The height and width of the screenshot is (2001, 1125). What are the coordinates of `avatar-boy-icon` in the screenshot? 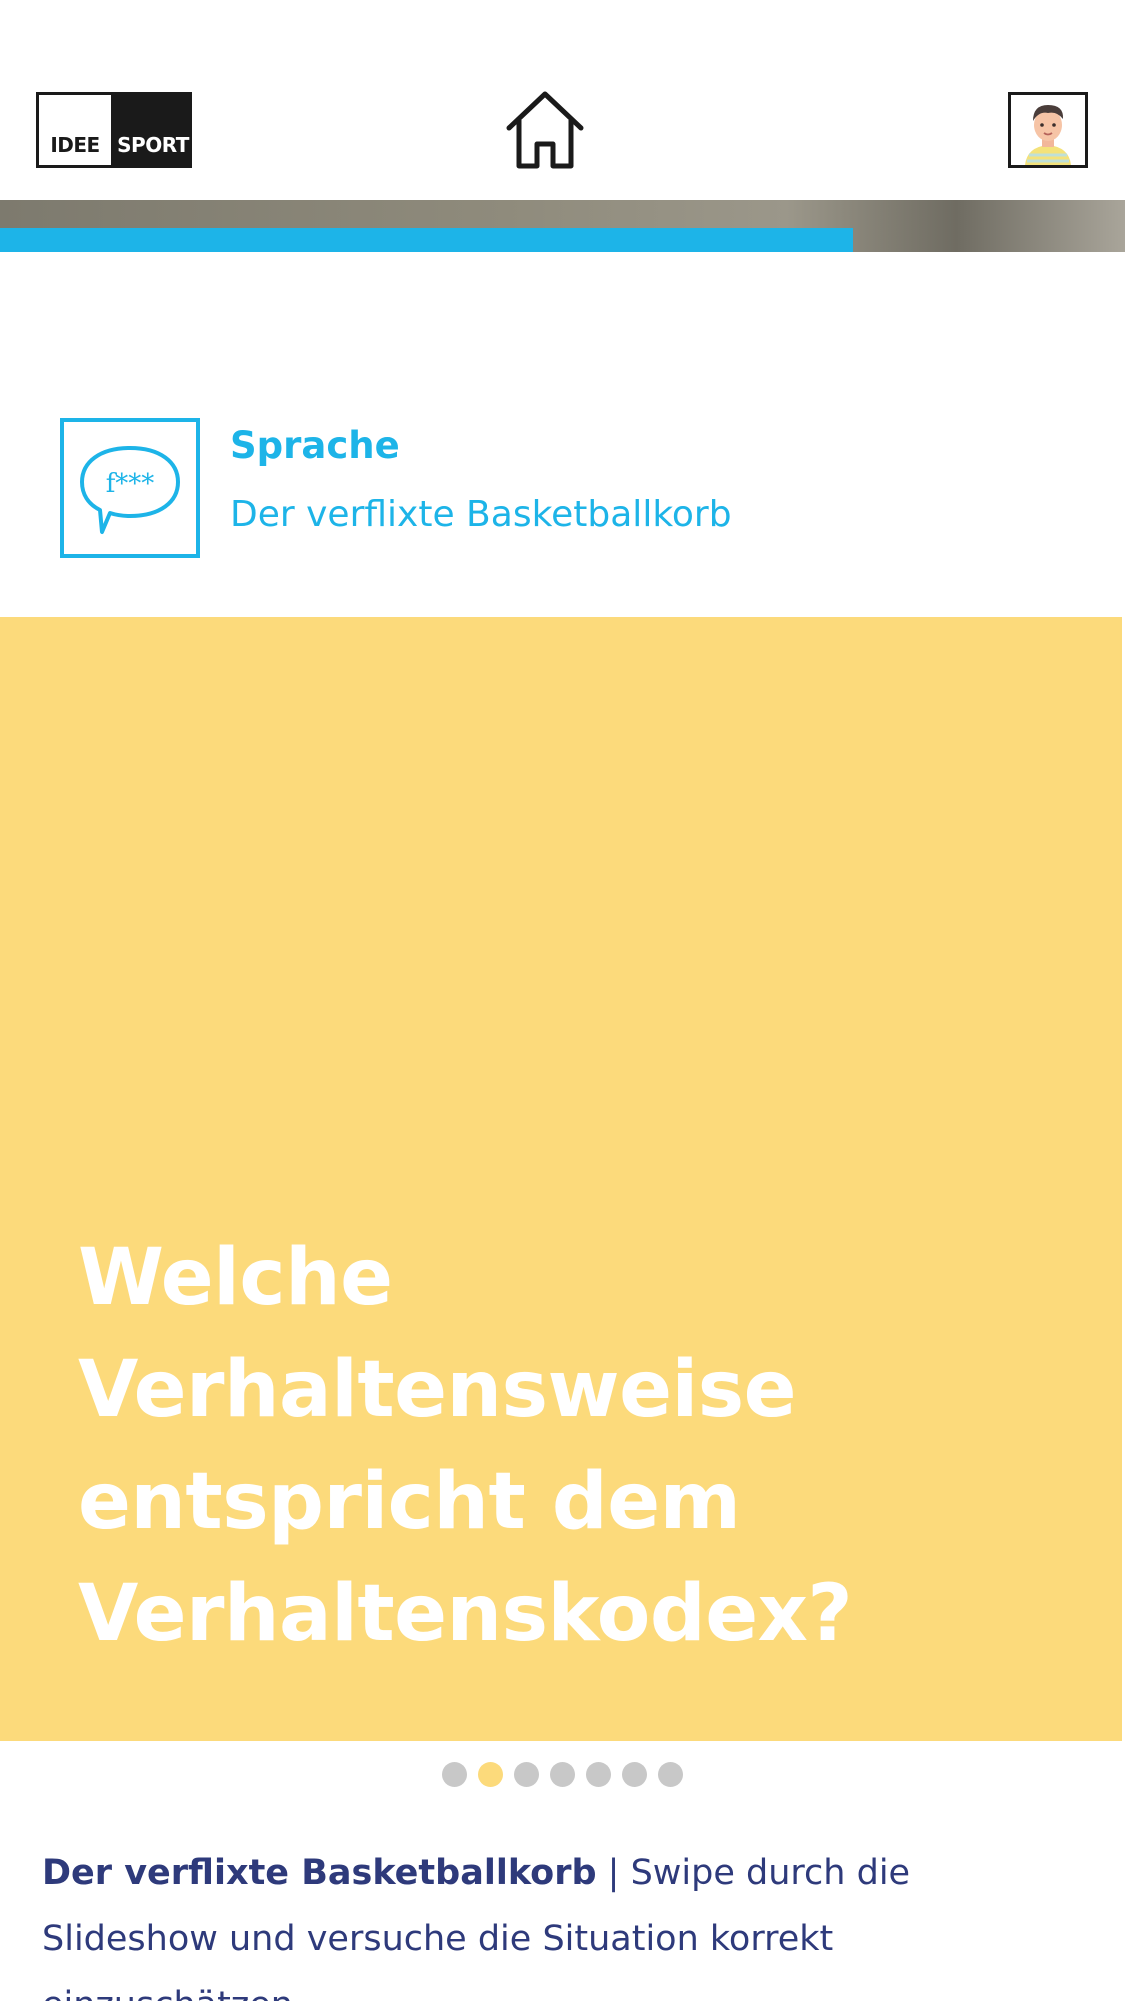 It's located at (1048, 130).